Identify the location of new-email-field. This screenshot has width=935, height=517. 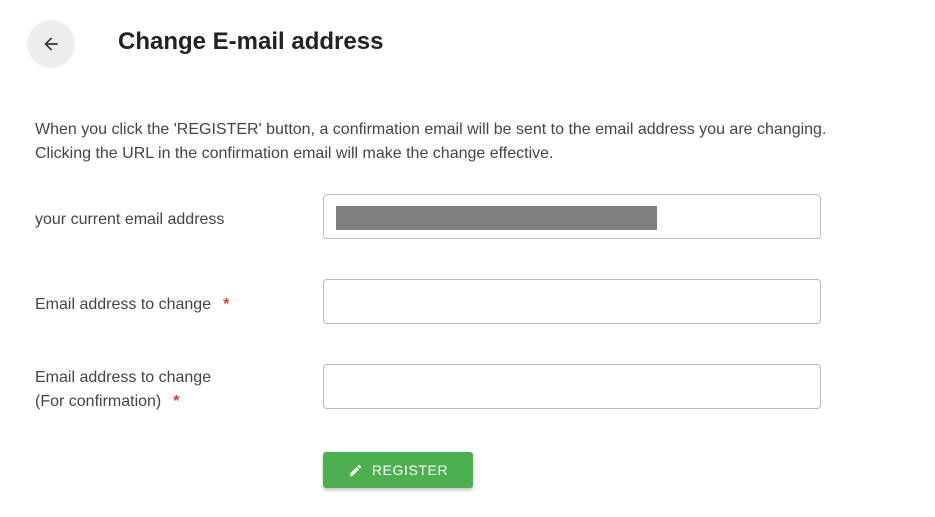
(572, 301).